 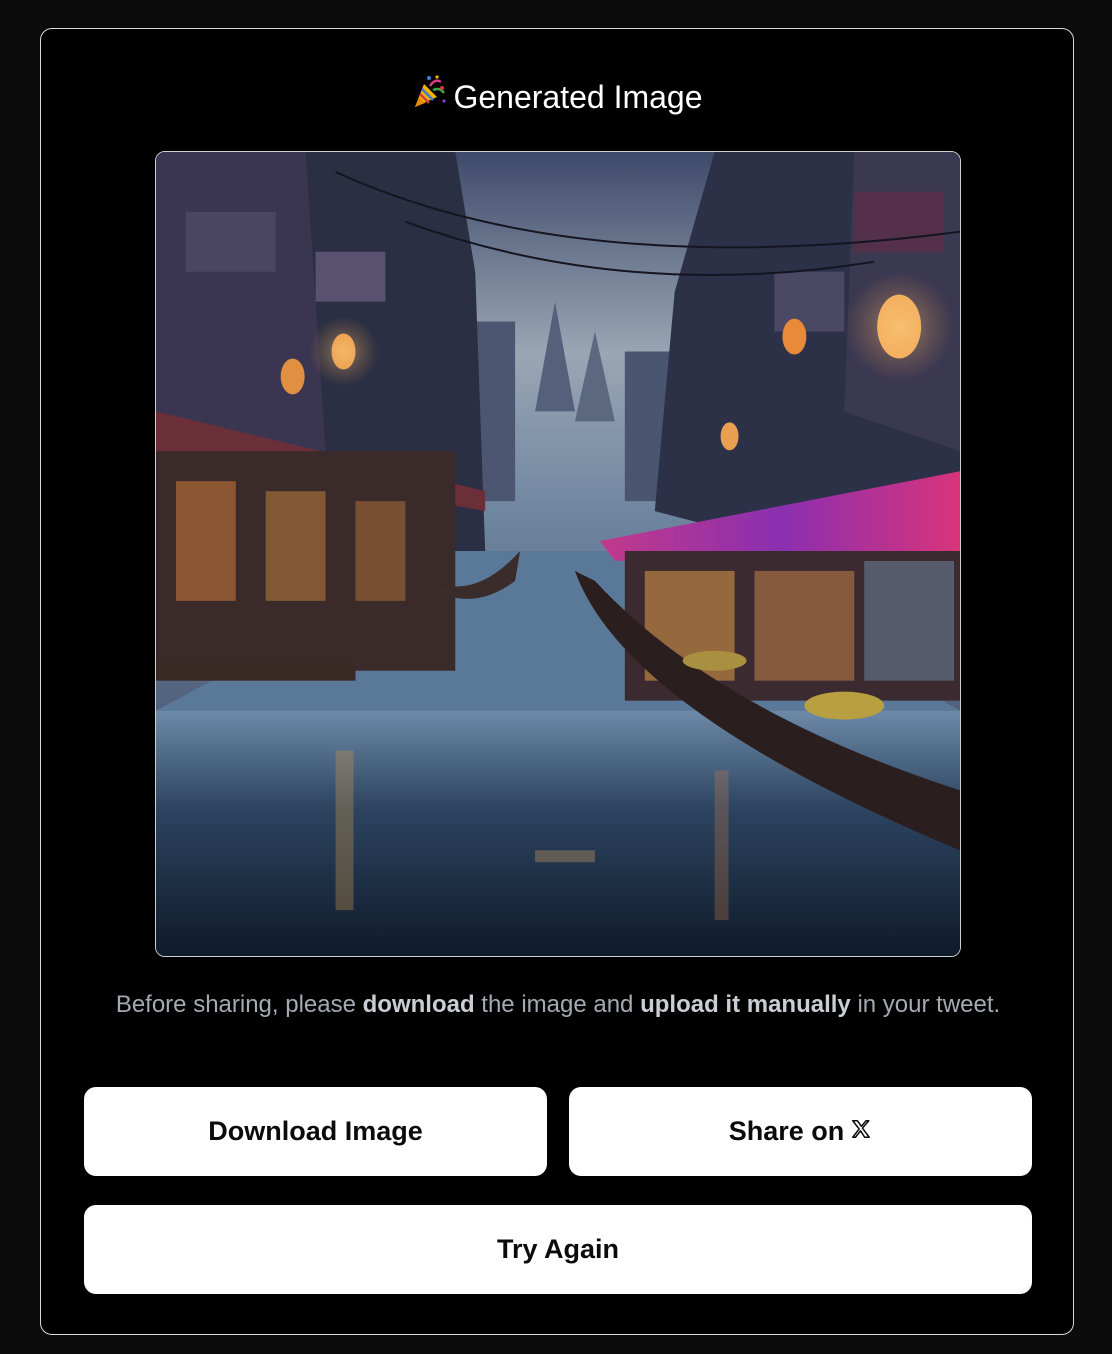 I want to click on download-button-label: Download Image, so click(x=315, y=1131).